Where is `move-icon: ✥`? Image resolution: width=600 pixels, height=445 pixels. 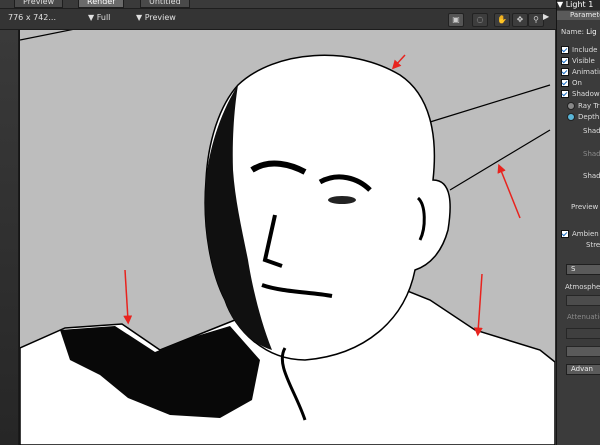 move-icon: ✥ is located at coordinates (520, 20).